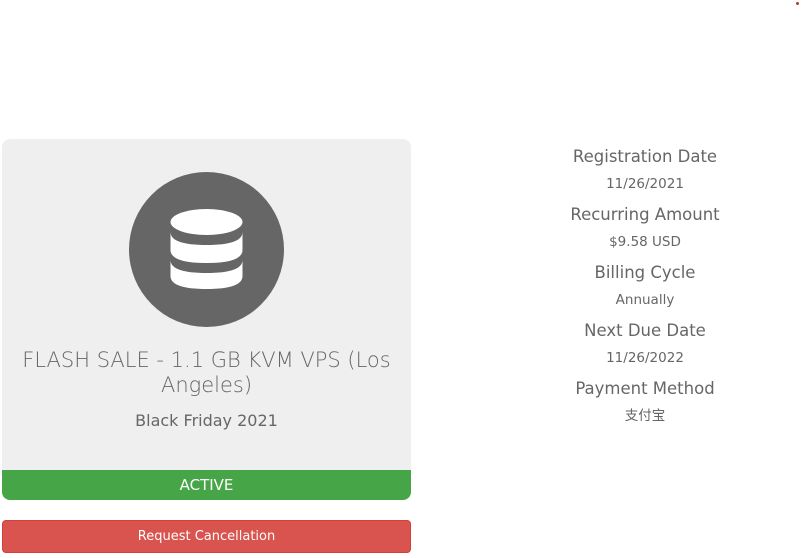  What do you see at coordinates (645, 272) in the screenshot?
I see `billing-cycle-label: Billing Cycle` at bounding box center [645, 272].